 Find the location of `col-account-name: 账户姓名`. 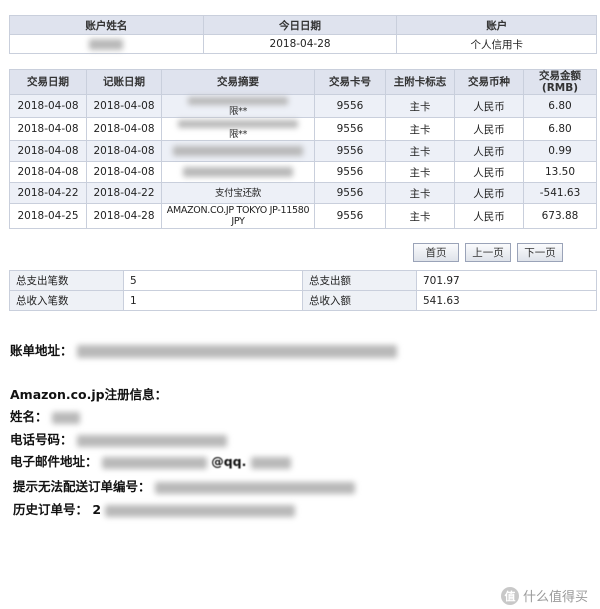

col-account-name: 账户姓名 is located at coordinates (106, 25).